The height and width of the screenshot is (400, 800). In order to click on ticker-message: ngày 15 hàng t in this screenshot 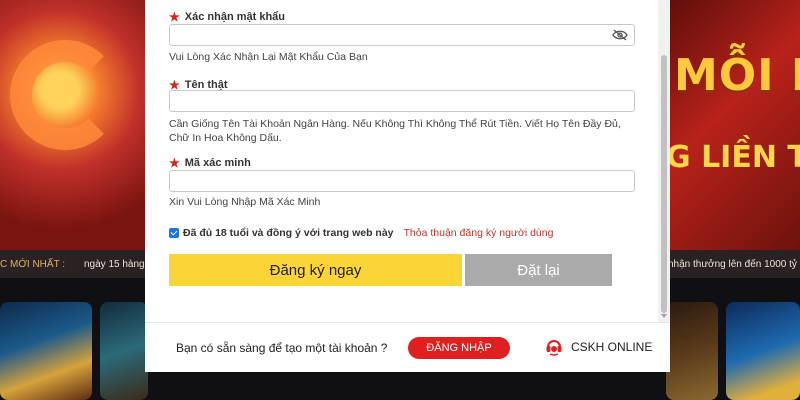, I will do `click(117, 264)`.